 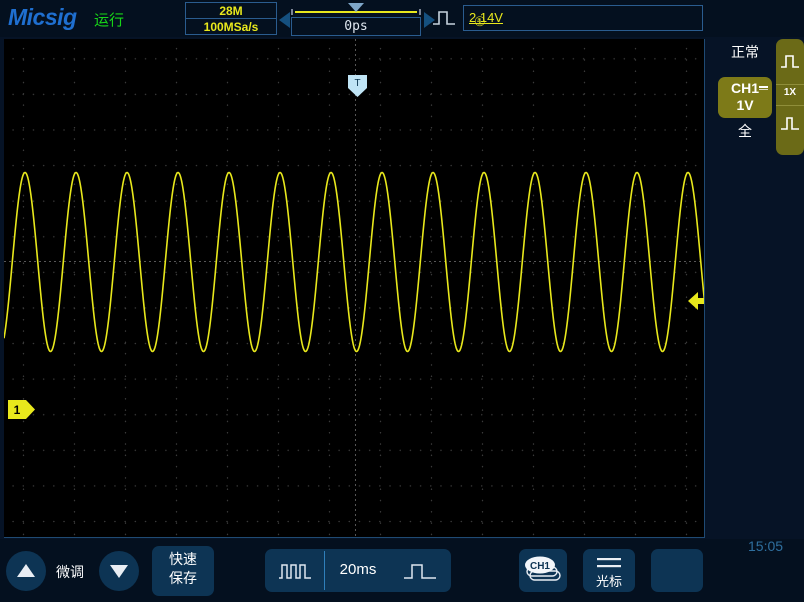 I want to click on pulse-wide-icon, so click(x=790, y=62).